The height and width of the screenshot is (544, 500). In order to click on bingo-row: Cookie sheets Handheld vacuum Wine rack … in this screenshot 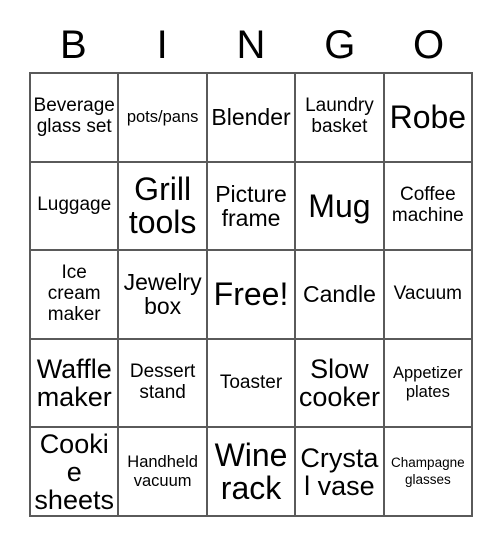, I will do `click(252, 472)`.